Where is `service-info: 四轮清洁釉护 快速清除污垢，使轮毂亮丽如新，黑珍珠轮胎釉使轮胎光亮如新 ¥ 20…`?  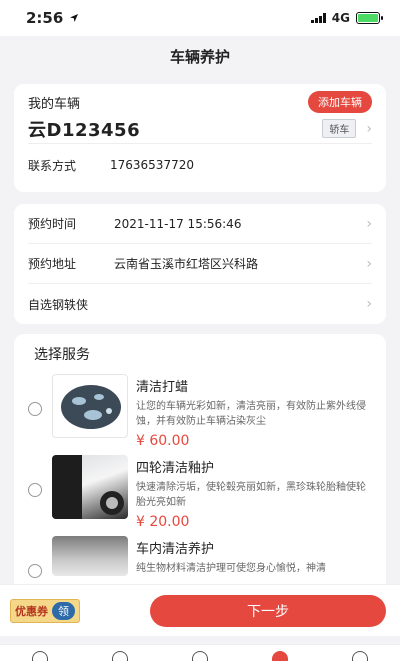
service-info: 四轮清洁釉护 快速清除污垢，使轮毂亮丽如新，黑珍珠轮胎釉使轮胎光亮如新 ¥ 20… is located at coordinates (254, 492).